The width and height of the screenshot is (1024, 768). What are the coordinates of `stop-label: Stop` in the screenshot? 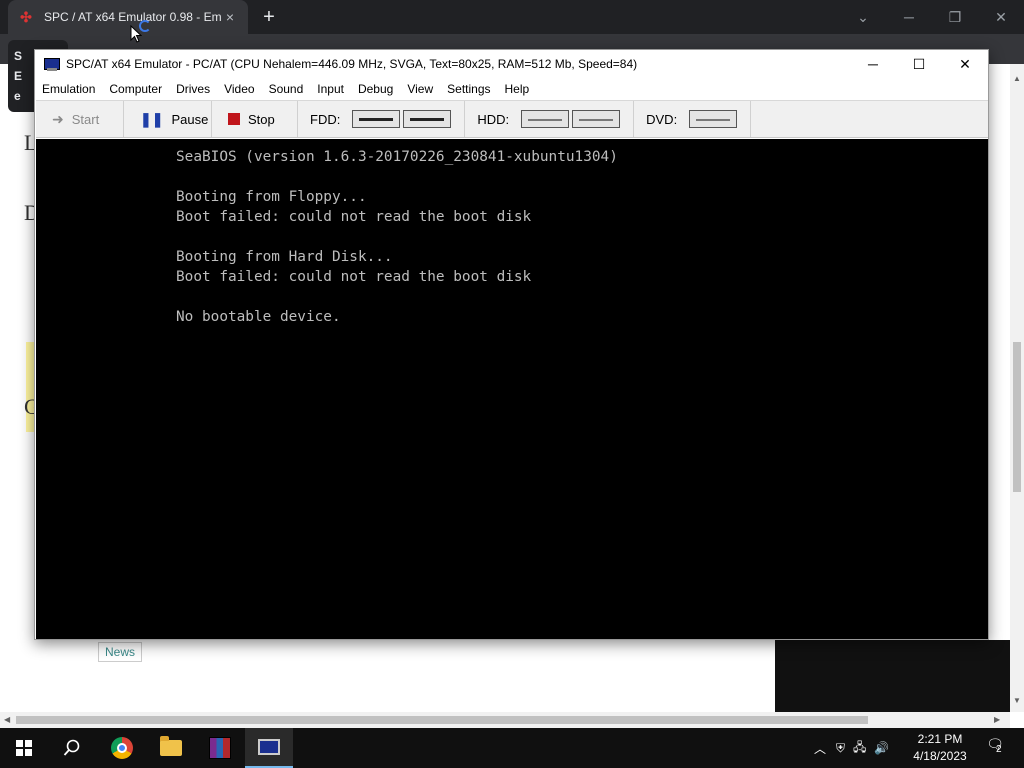 It's located at (261, 119).